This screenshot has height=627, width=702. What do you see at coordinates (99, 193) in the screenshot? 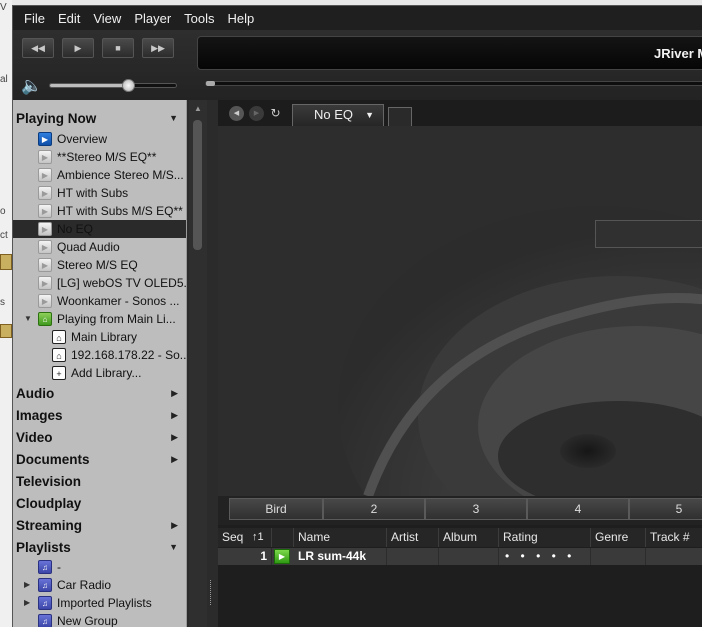
I see `sidebar-item-zone: ▶ HT with Subs` at bounding box center [99, 193].